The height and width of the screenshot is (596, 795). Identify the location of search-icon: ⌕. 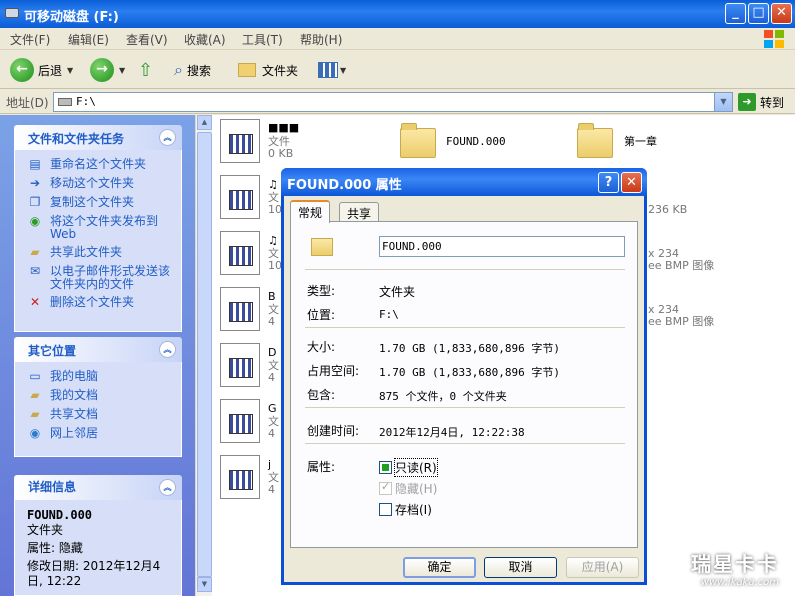
(178, 69).